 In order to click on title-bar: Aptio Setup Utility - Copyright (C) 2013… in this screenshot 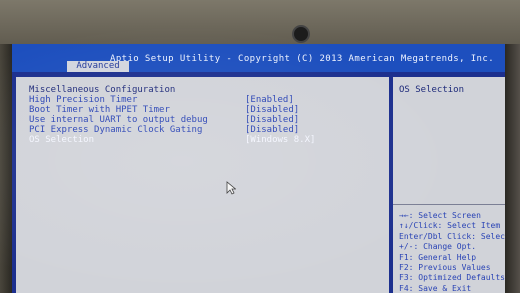, I will do `click(258, 58)`.